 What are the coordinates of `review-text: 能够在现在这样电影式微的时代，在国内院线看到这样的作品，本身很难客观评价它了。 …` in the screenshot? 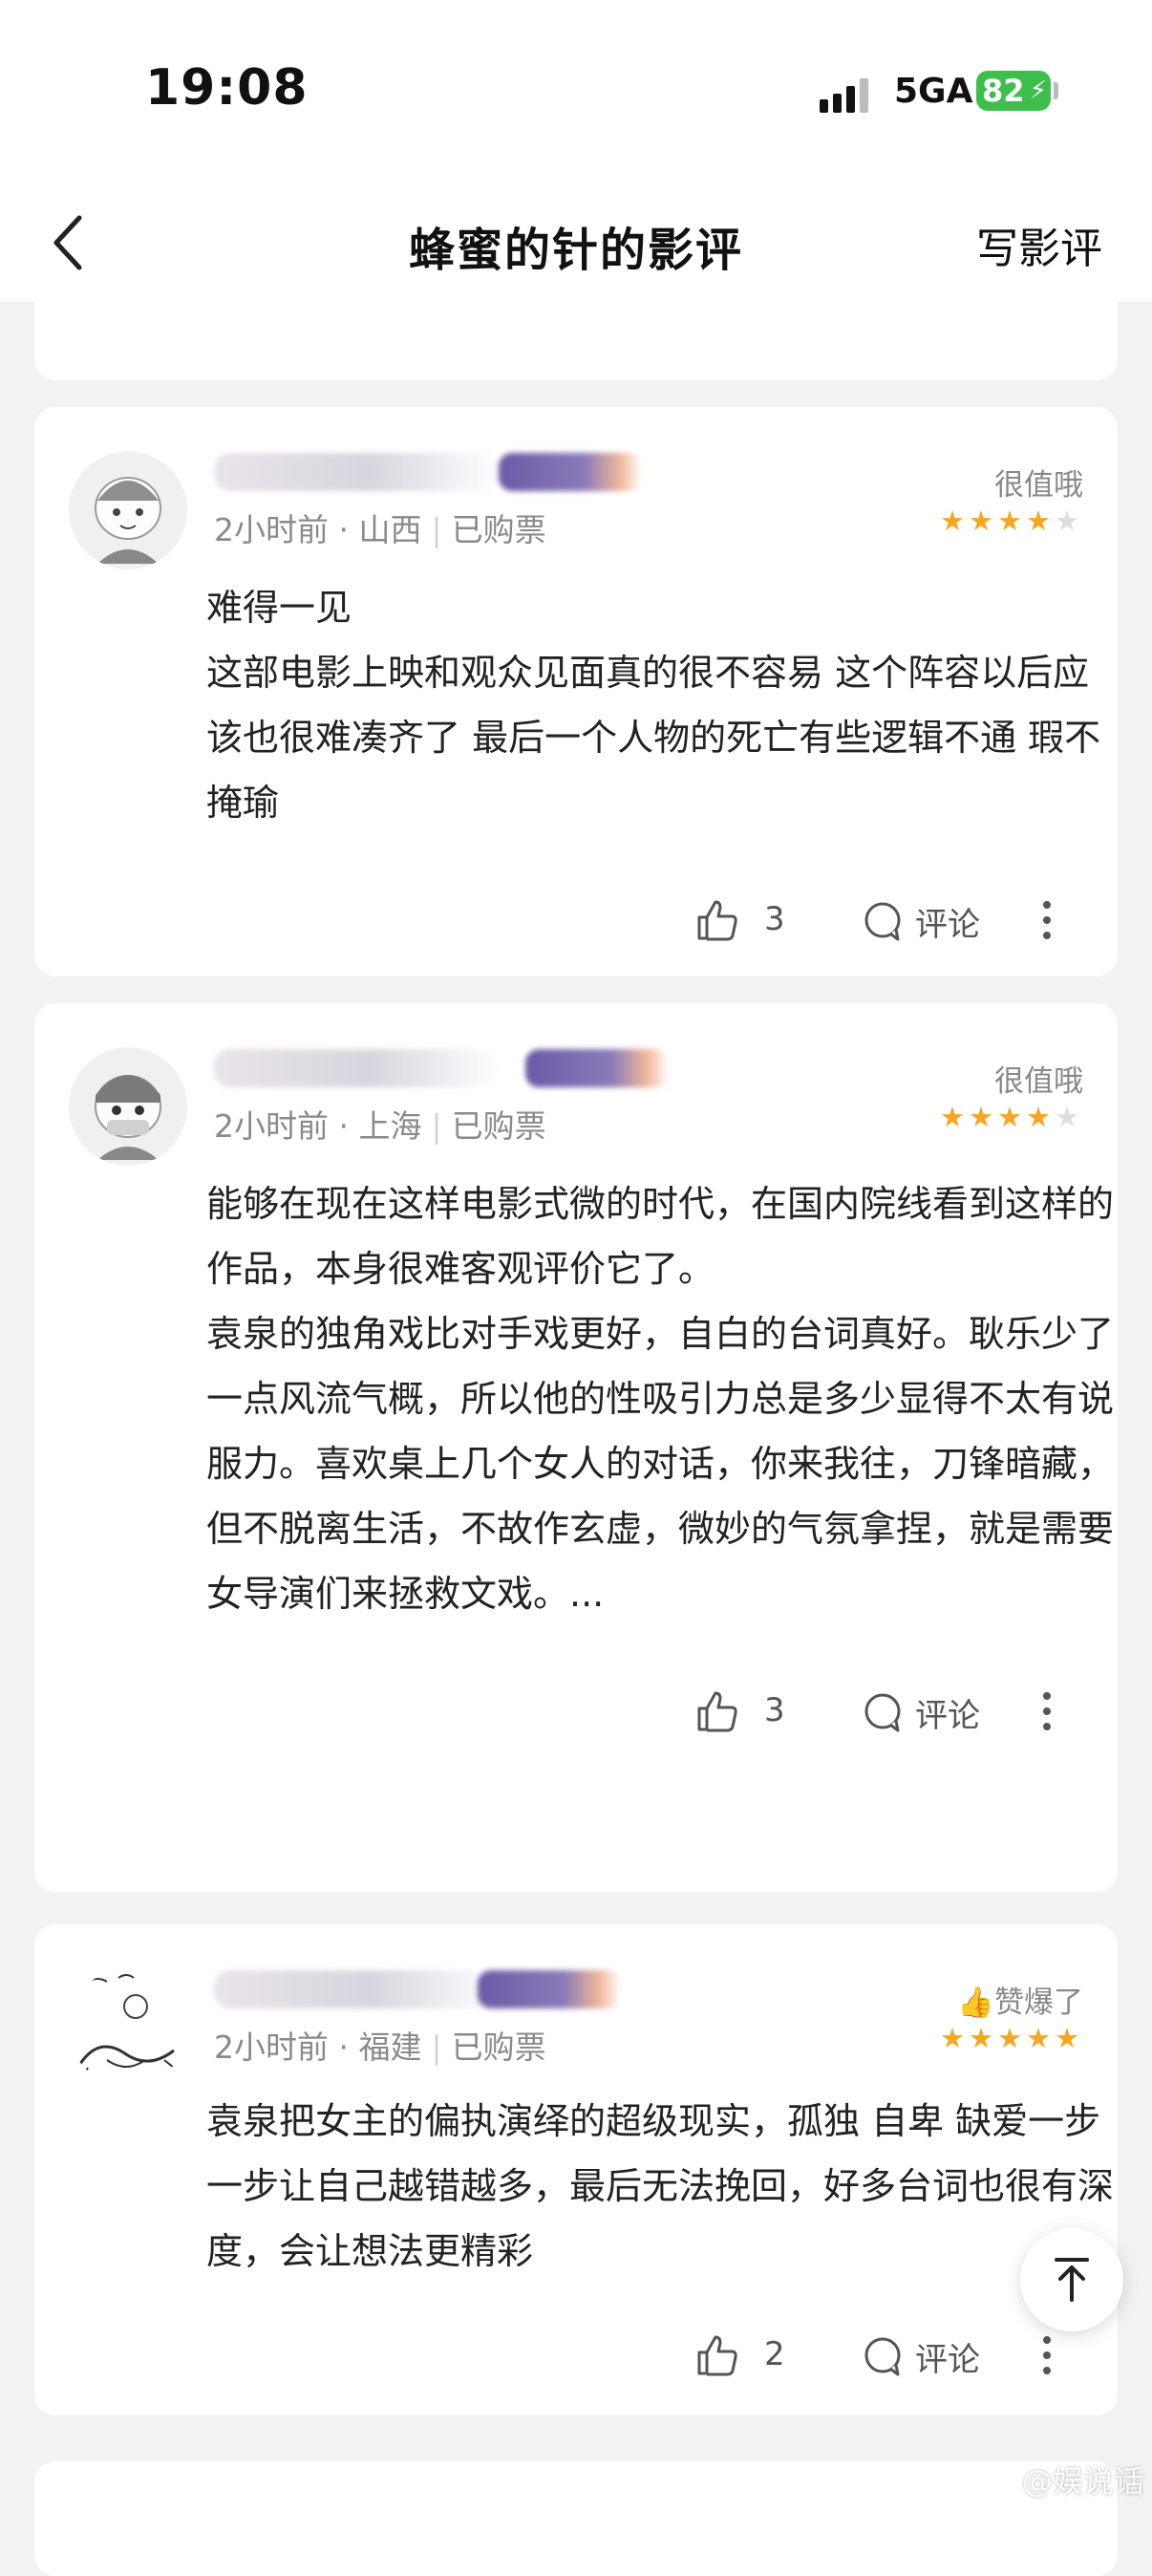 It's located at (664, 1398).